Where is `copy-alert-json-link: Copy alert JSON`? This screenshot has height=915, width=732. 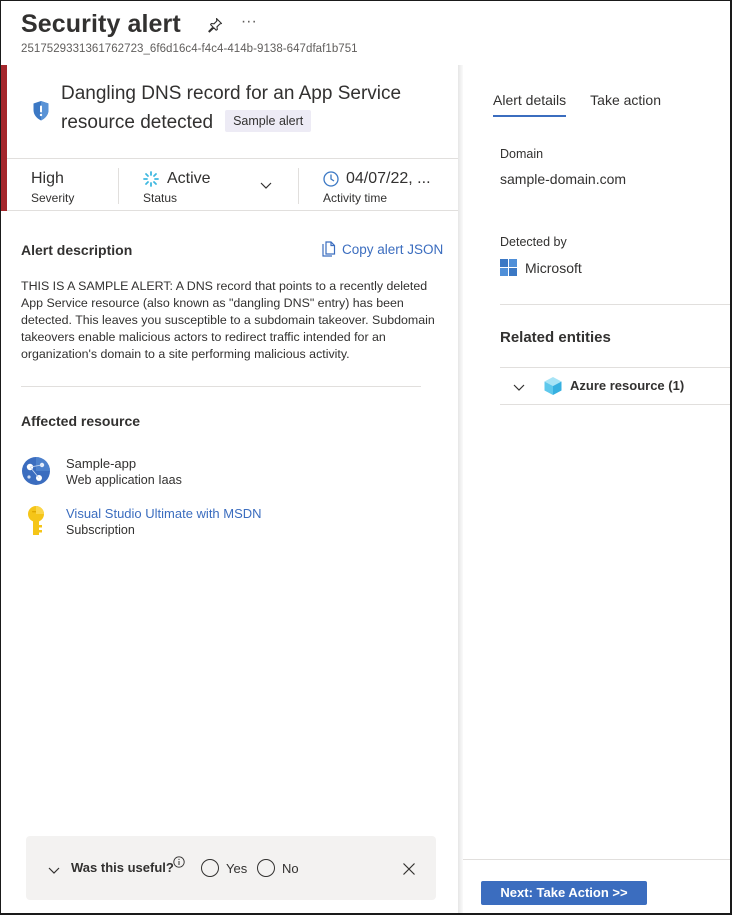
copy-alert-json-link: Copy alert JSON is located at coordinates (382, 249).